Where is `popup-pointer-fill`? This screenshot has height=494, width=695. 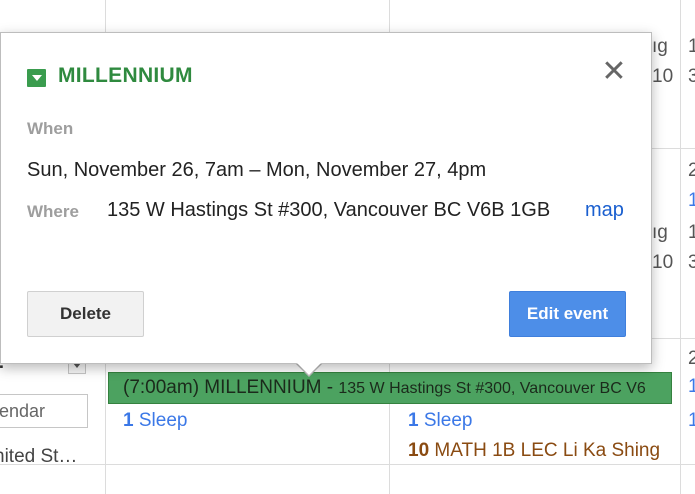
popup-pointer-fill is located at coordinates (309, 368).